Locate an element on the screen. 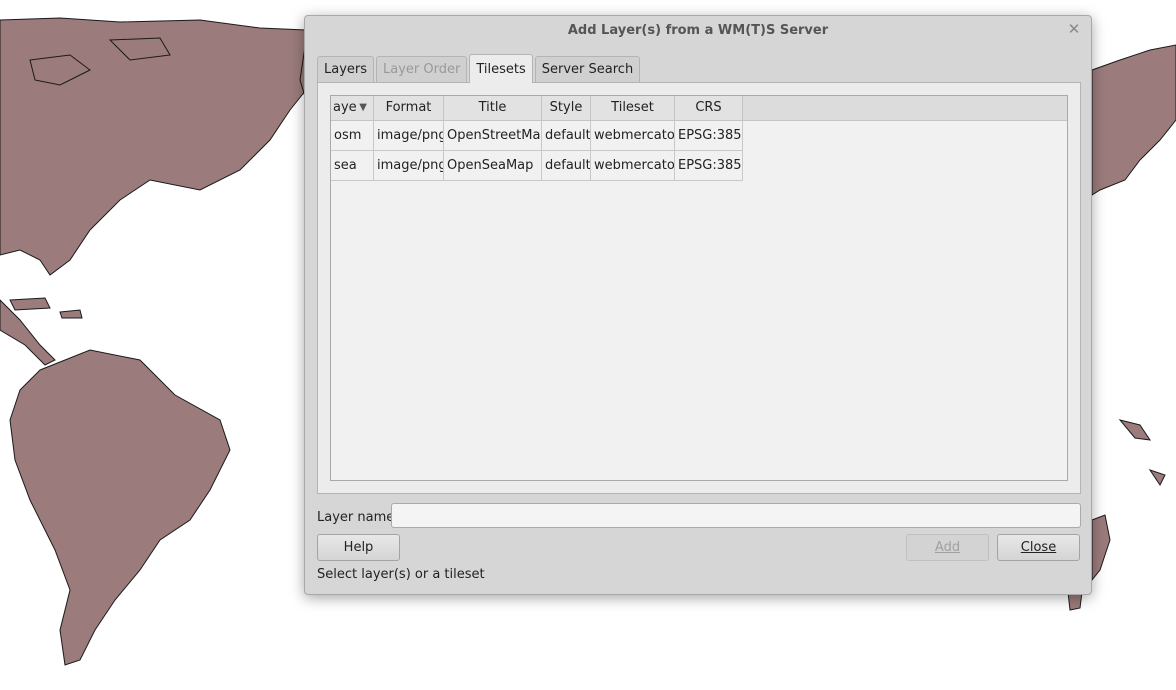 The image size is (1176, 690). column-header-layer: aye ▼ is located at coordinates (352, 108).